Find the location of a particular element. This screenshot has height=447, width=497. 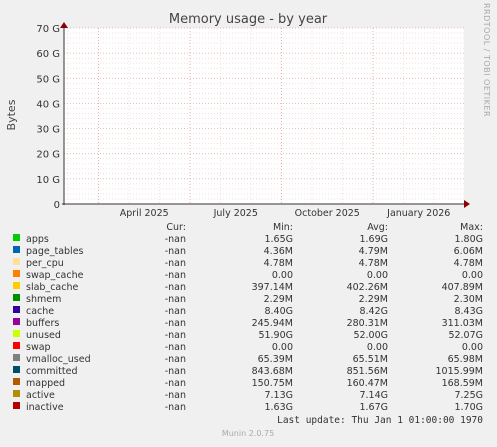

rrdtool-watermark: RRDTOOL / TOBI OETIKER is located at coordinates (486, 60).